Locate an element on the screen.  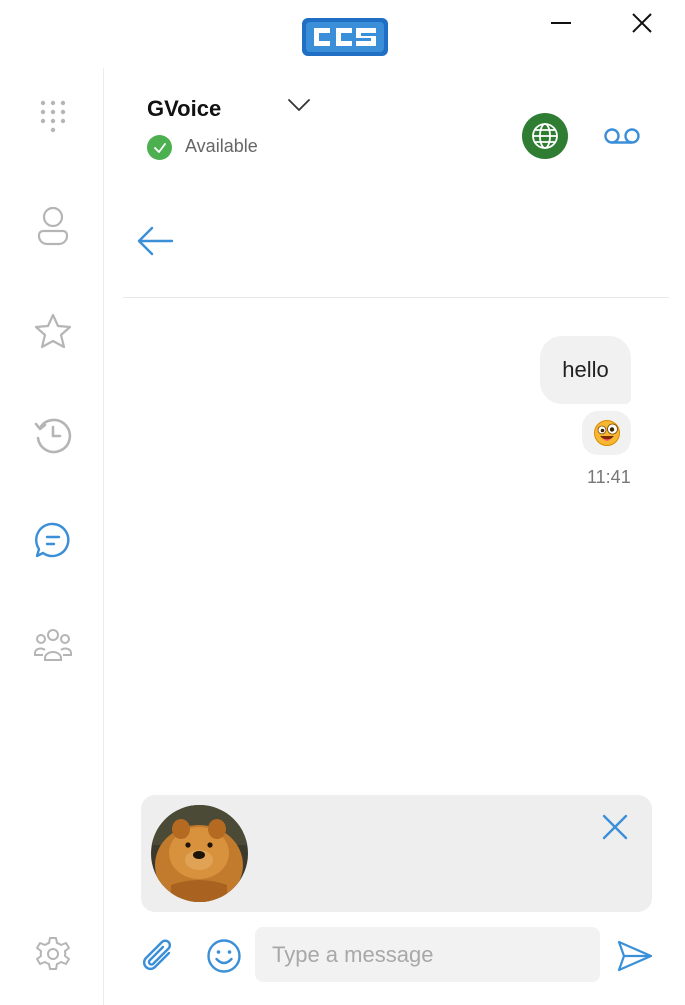
group-icon is located at coordinates (53, 645).